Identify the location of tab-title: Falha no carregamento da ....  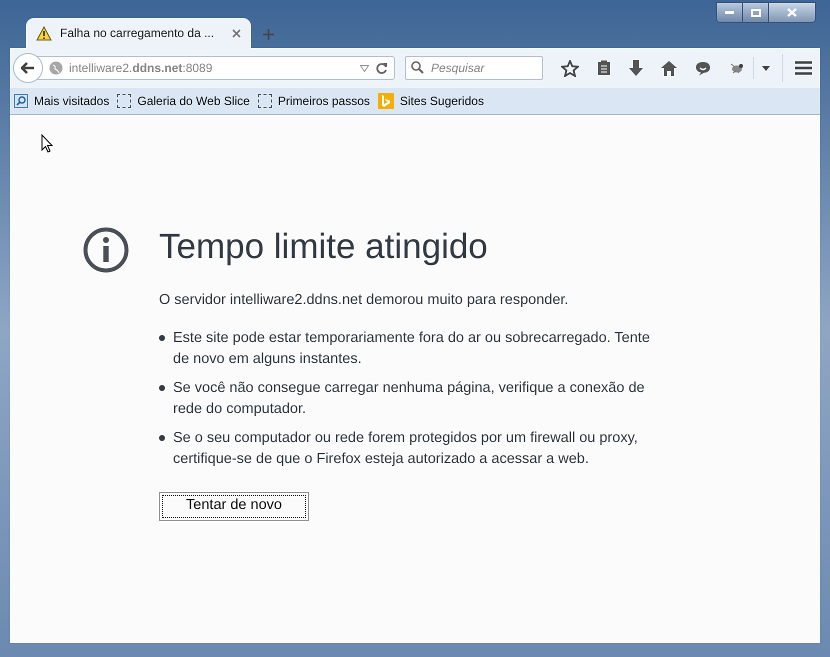
(137, 33).